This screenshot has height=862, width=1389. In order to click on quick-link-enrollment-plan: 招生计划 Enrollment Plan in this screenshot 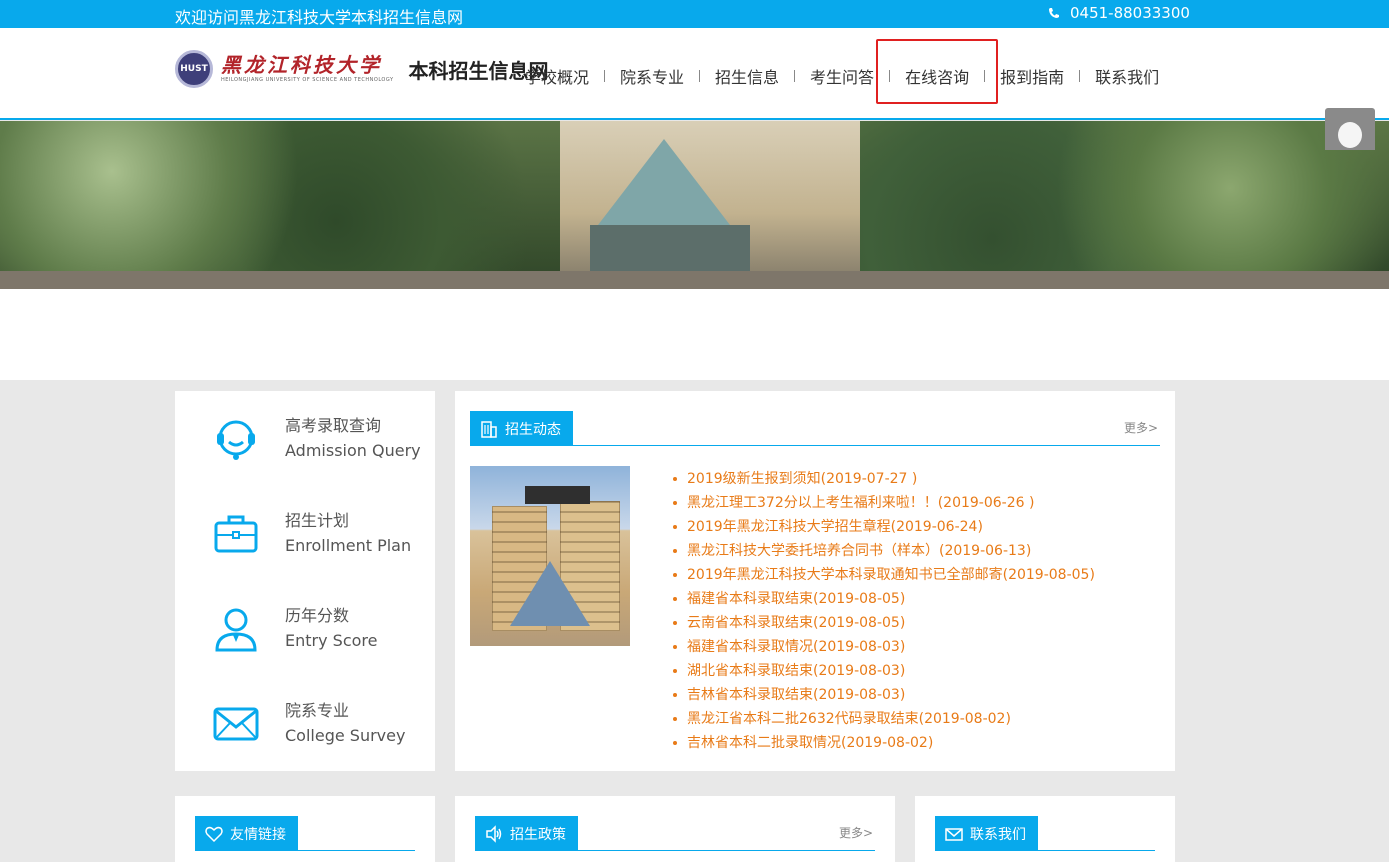, I will do `click(305, 533)`.